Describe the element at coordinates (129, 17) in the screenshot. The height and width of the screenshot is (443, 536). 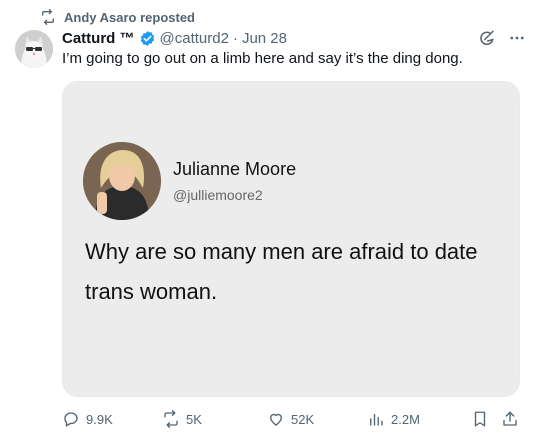
I see `repost-label: Andy Asaro reposted` at that location.